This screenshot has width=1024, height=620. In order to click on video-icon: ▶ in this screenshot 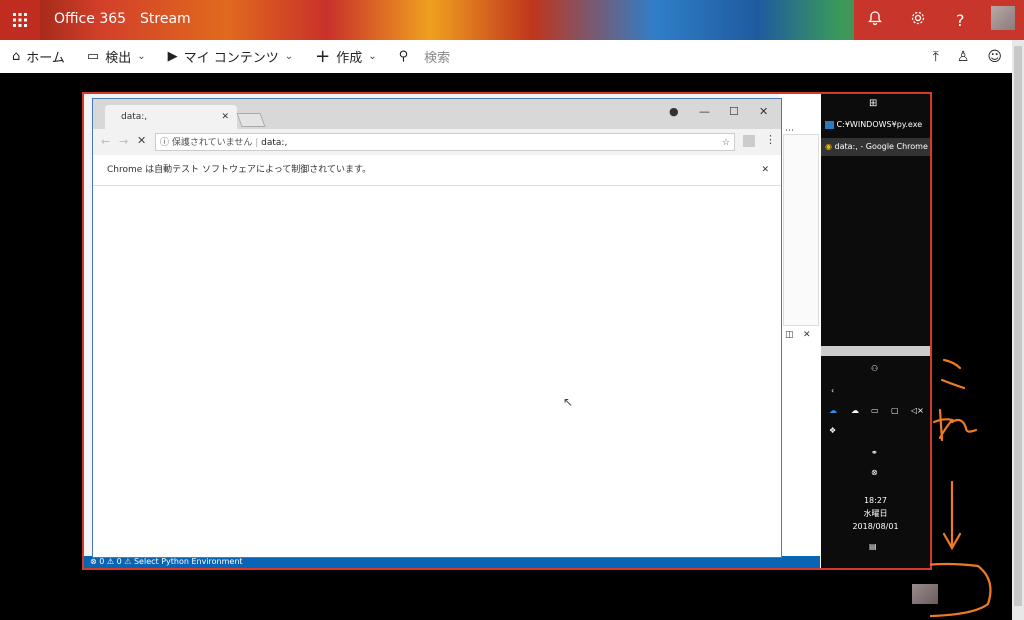, I will do `click(172, 56)`.